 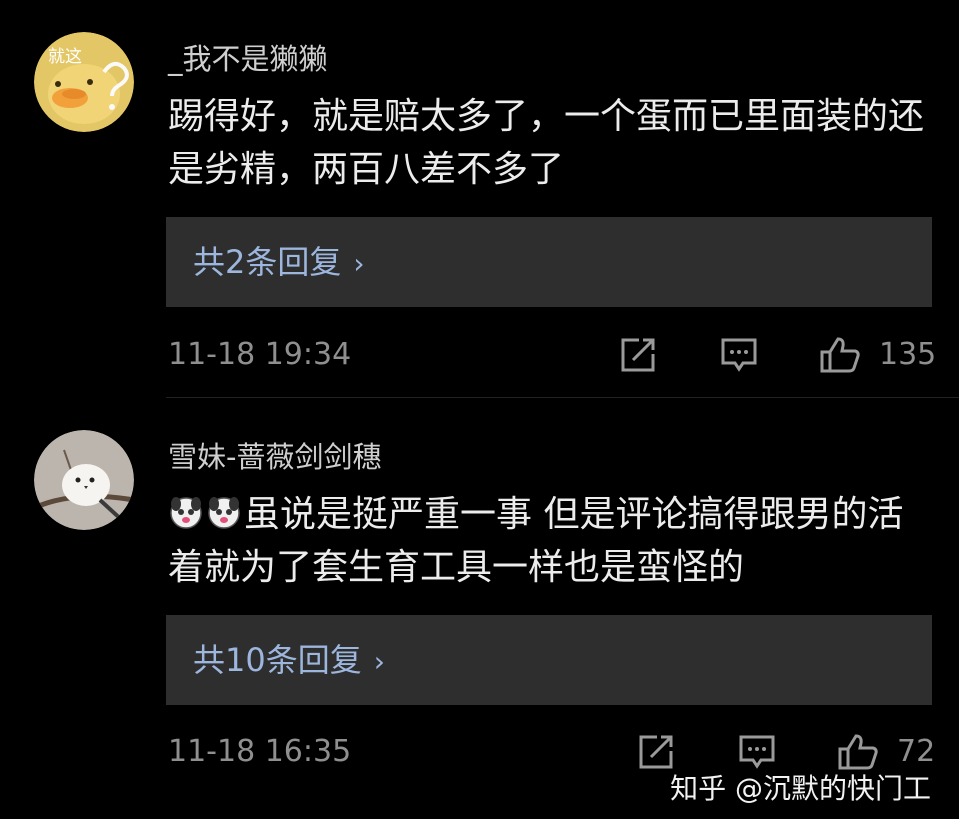 What do you see at coordinates (536, 541) in the screenshot?
I see `comment-text: 虽说是挺严重一事 但是评论搞得跟男的活着就为了套生育工具一样也是蛮怪的` at bounding box center [536, 541].